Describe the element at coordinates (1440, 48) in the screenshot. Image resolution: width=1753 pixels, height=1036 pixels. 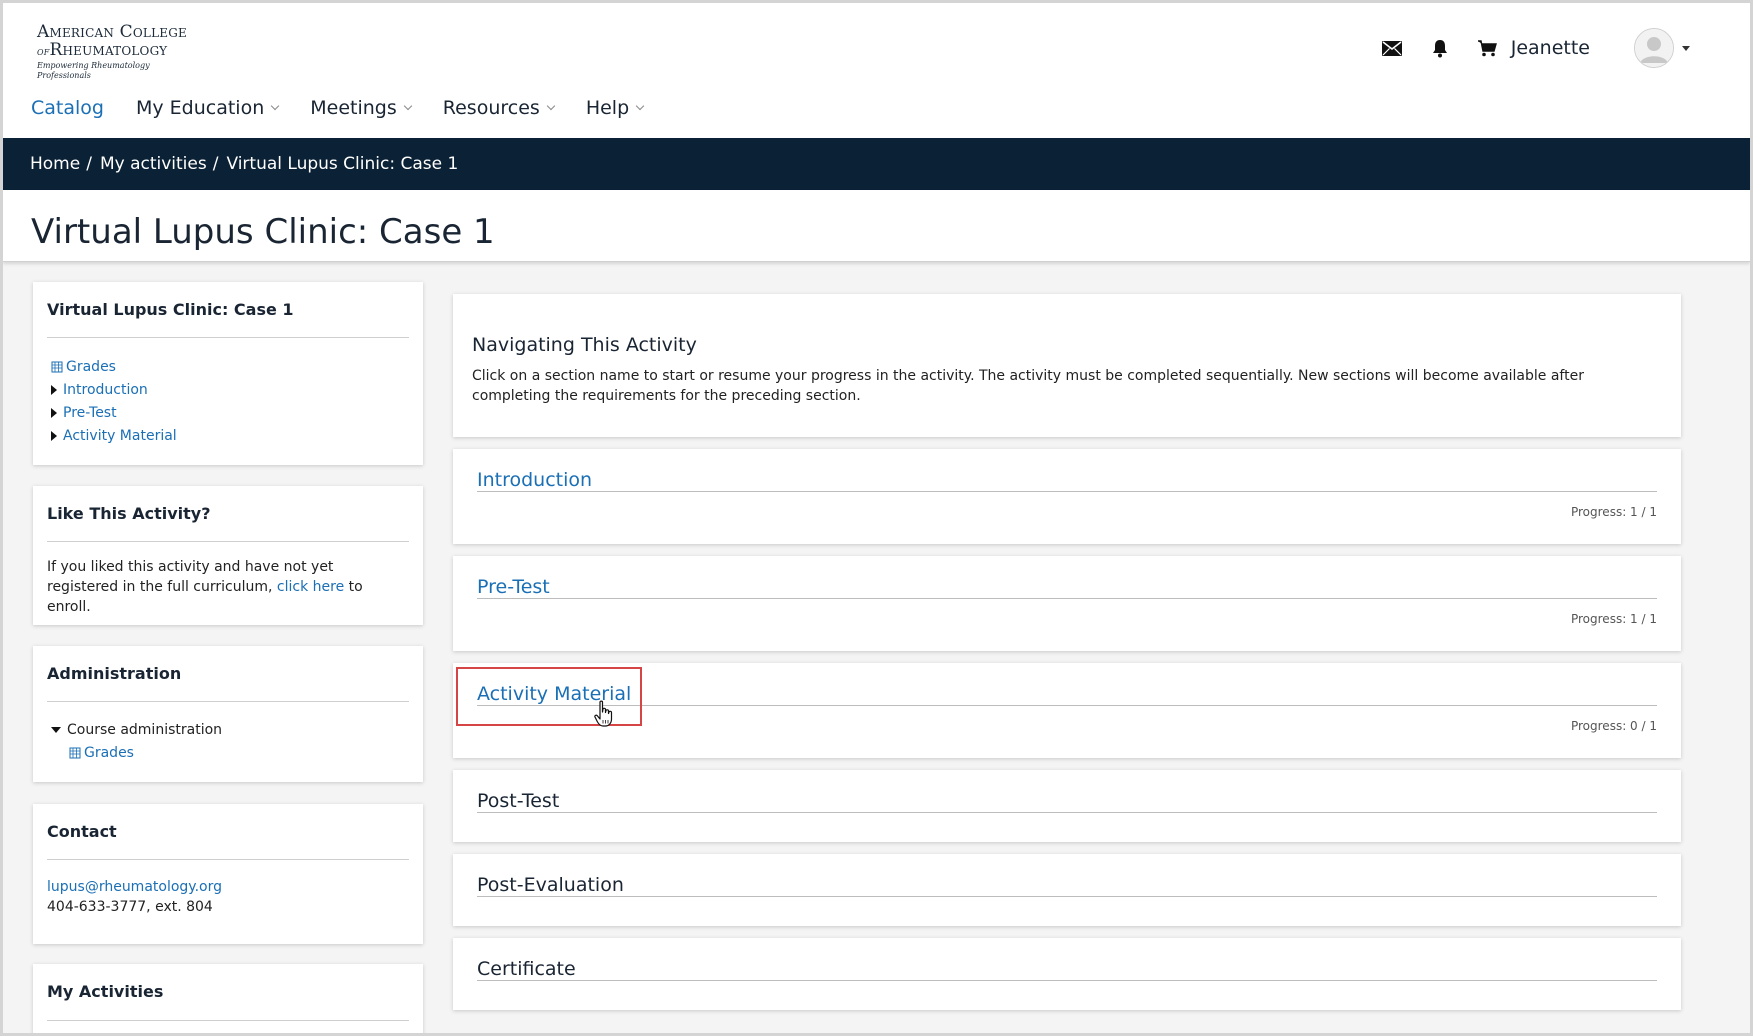
I see `bell-icon` at that location.